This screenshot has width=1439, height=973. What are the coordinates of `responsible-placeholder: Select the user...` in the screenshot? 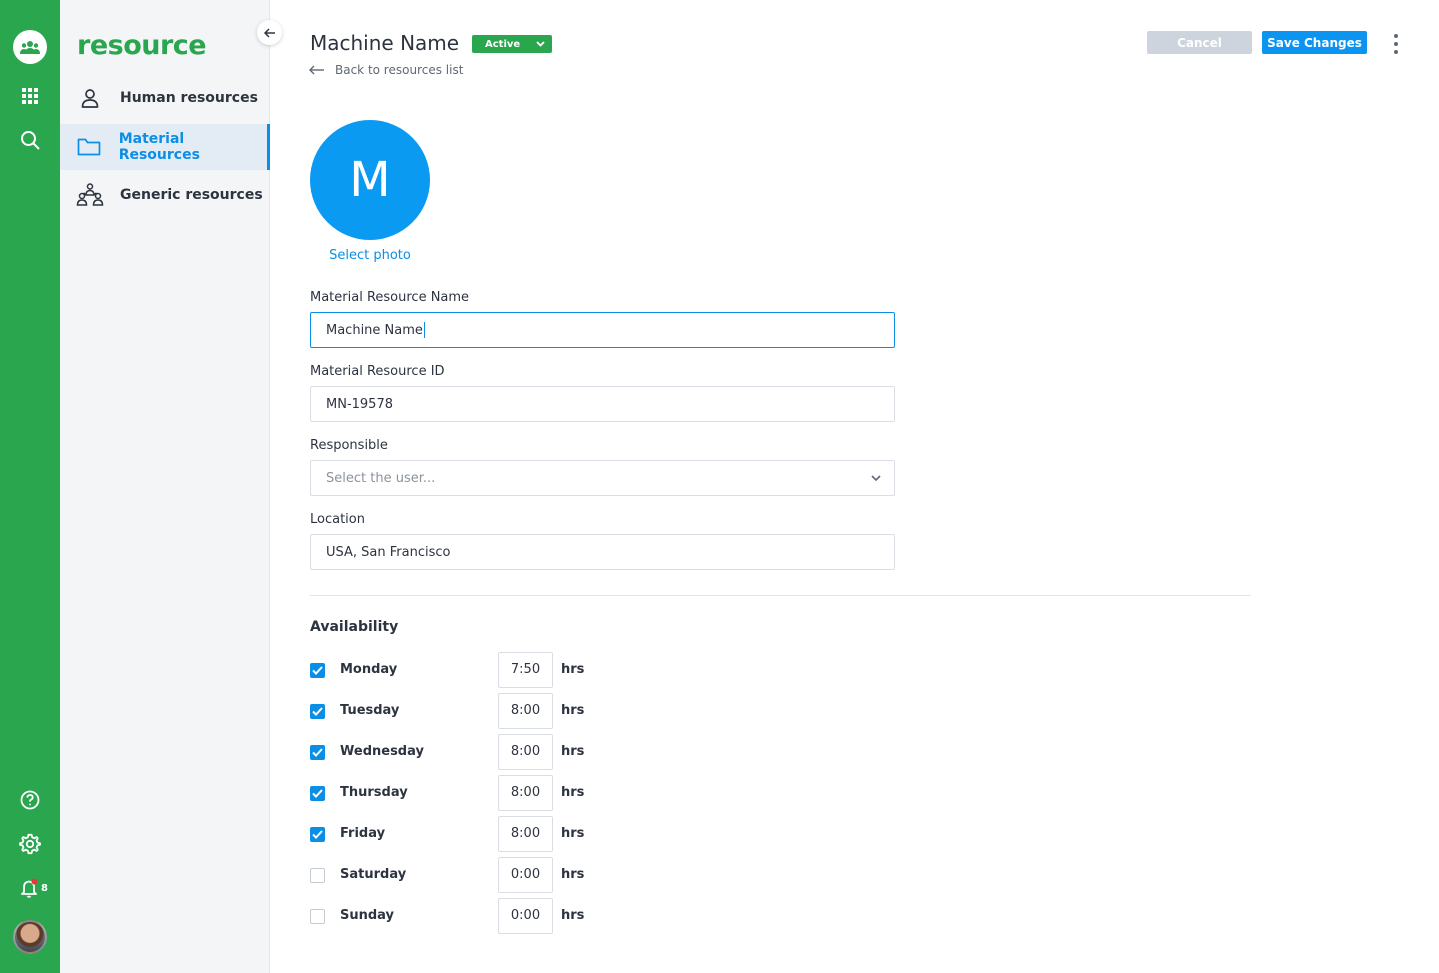 It's located at (381, 478).